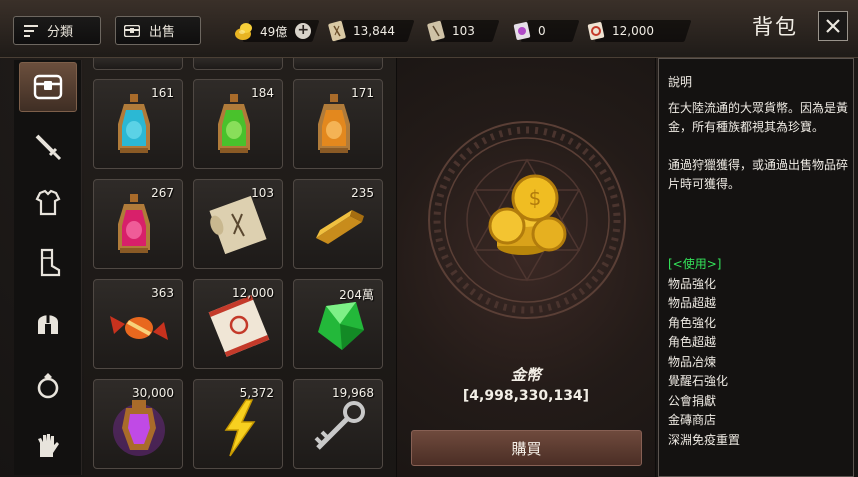  Describe the element at coordinates (162, 93) in the screenshot. I see `item-qty: 161` at that location.